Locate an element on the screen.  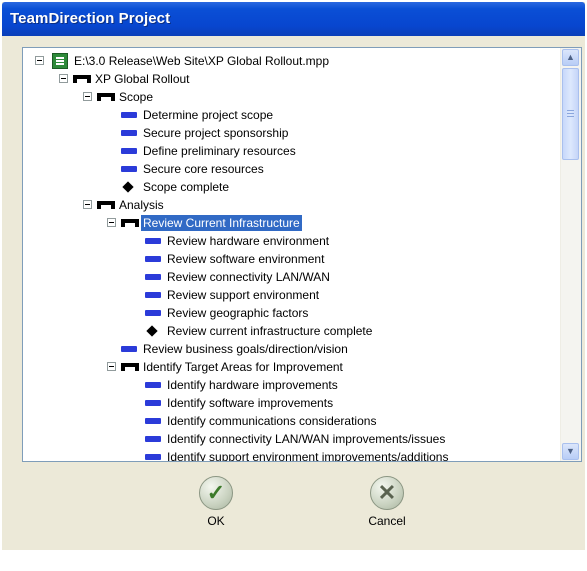
tree-node-summary-selected: Review Current Infrastructure is located at coordinates (205, 223).